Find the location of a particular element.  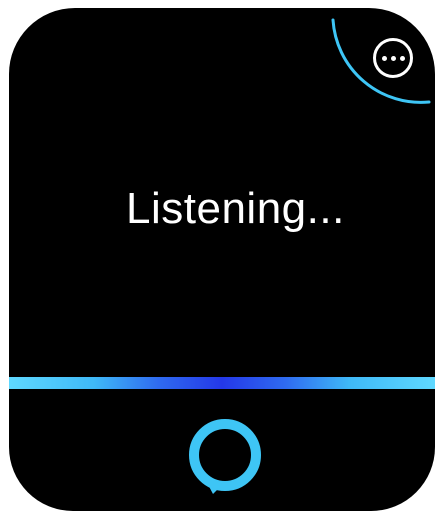

more-options-button is located at coordinates (393, 58).